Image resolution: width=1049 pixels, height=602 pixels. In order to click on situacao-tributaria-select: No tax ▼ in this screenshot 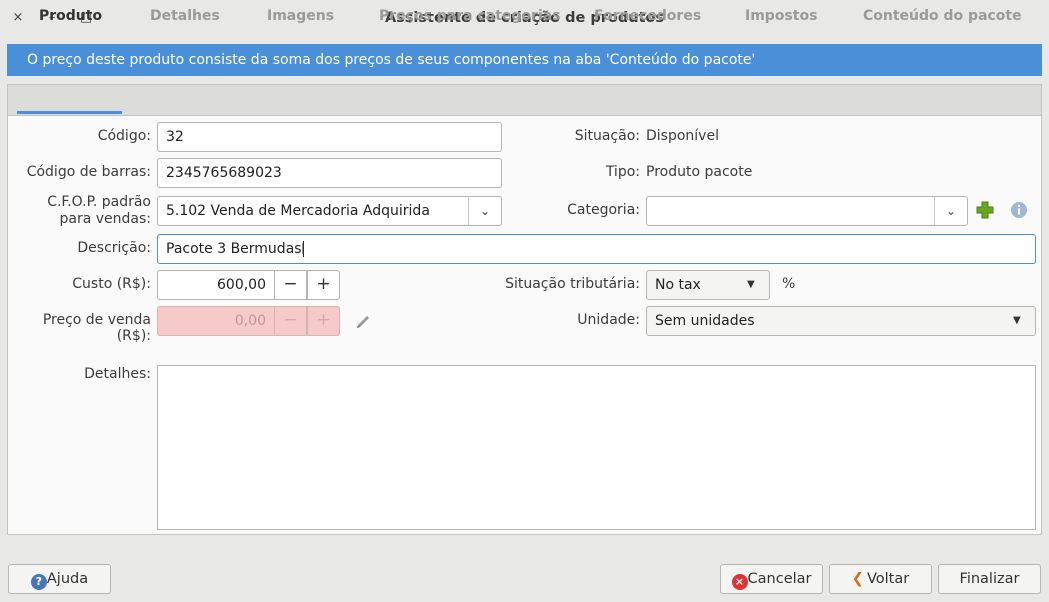, I will do `click(708, 285)`.